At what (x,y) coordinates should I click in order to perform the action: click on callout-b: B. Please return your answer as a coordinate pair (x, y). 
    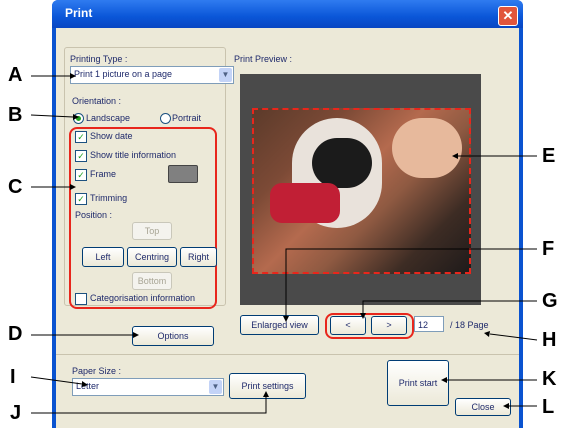
    Looking at the image, I should click on (15, 115).